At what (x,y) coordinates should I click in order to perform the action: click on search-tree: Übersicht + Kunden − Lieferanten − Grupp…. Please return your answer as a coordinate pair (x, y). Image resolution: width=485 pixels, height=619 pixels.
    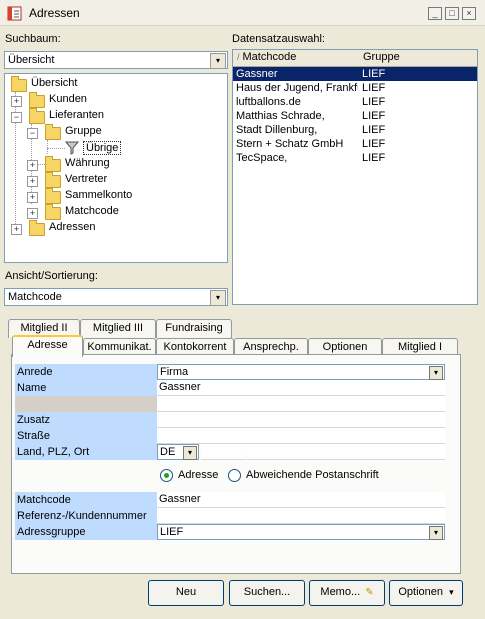
    Looking at the image, I should click on (116, 168).